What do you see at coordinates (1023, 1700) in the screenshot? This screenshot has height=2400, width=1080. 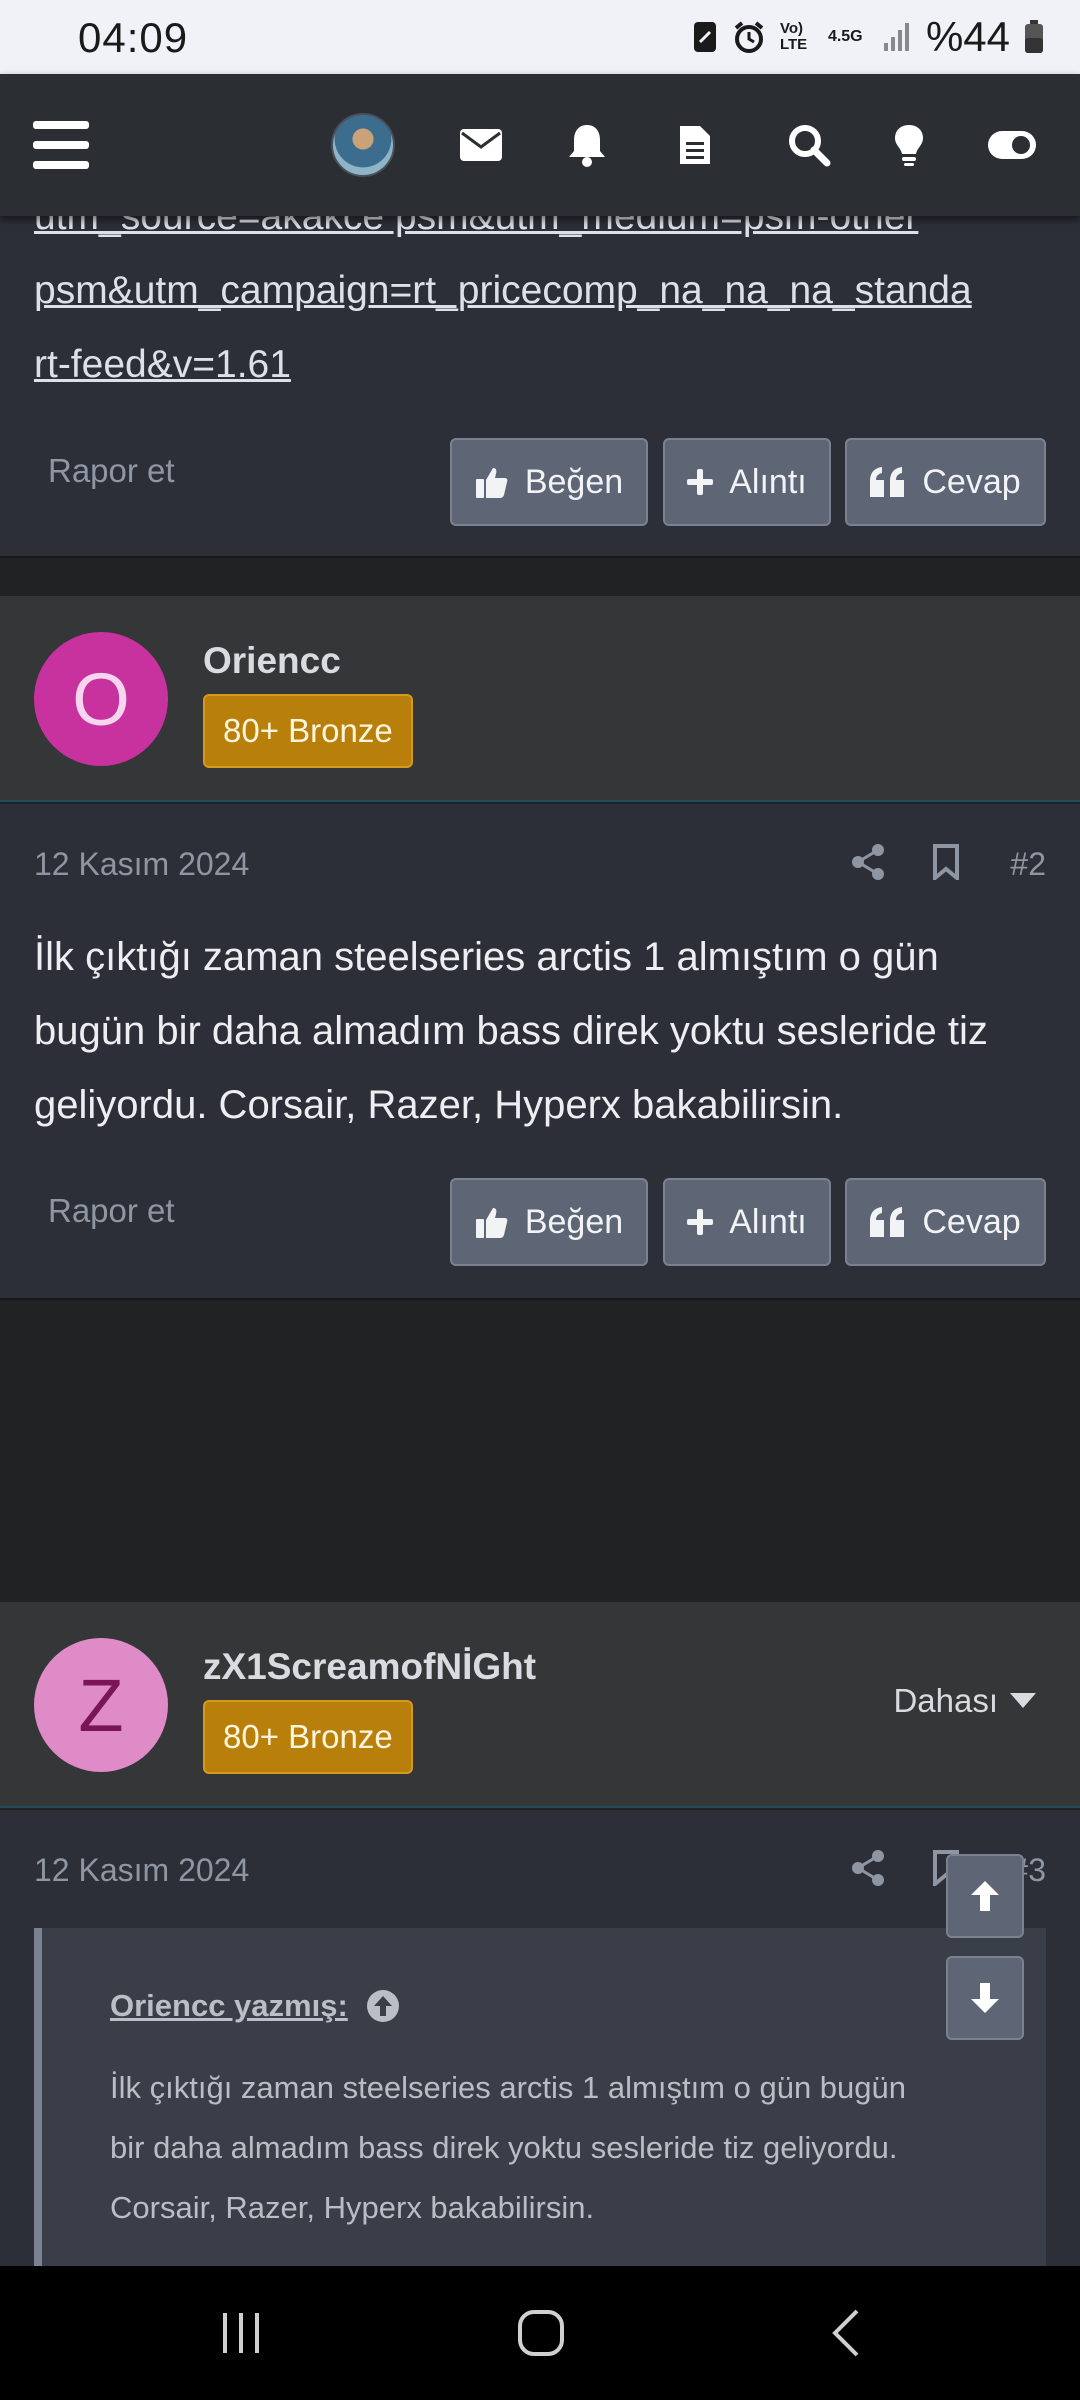 I see `caret-down-icon` at bounding box center [1023, 1700].